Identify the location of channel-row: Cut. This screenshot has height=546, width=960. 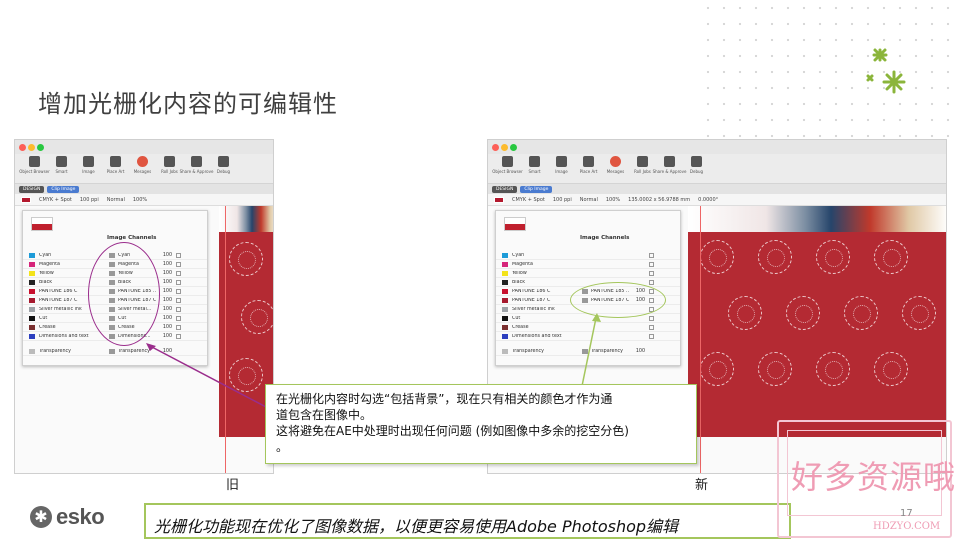
(588, 318).